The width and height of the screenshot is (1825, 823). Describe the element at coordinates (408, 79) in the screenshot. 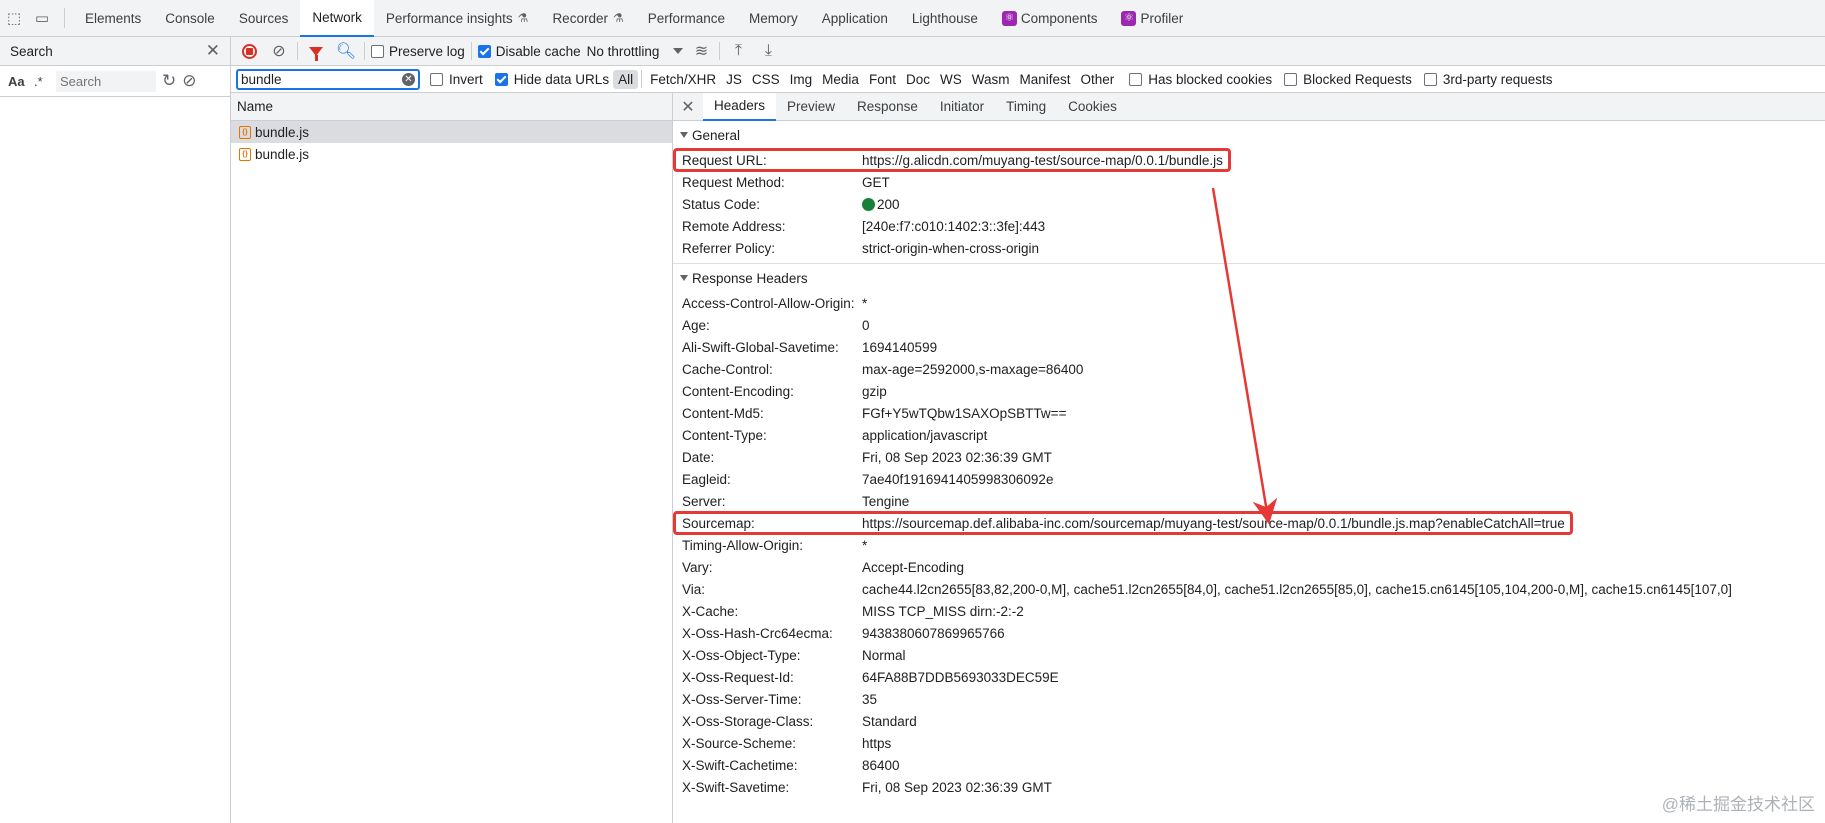

I see `clear-filter-icon: ✕` at that location.